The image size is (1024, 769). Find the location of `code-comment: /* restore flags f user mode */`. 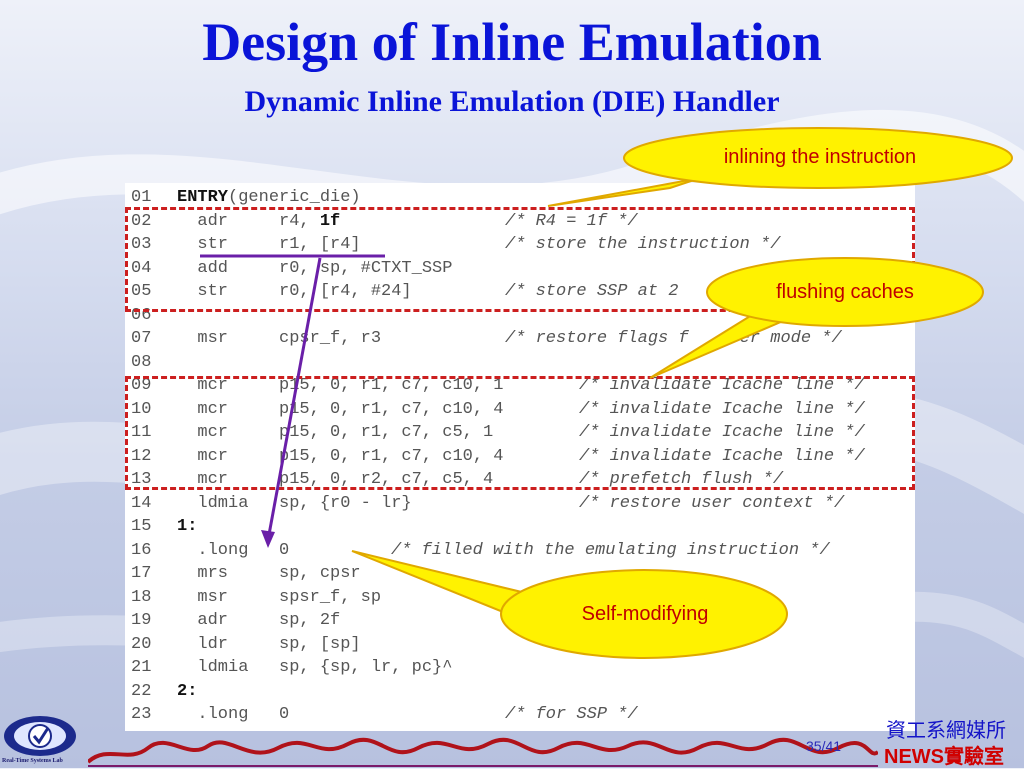

code-comment: /* restore flags f user mode */ is located at coordinates (673, 338).